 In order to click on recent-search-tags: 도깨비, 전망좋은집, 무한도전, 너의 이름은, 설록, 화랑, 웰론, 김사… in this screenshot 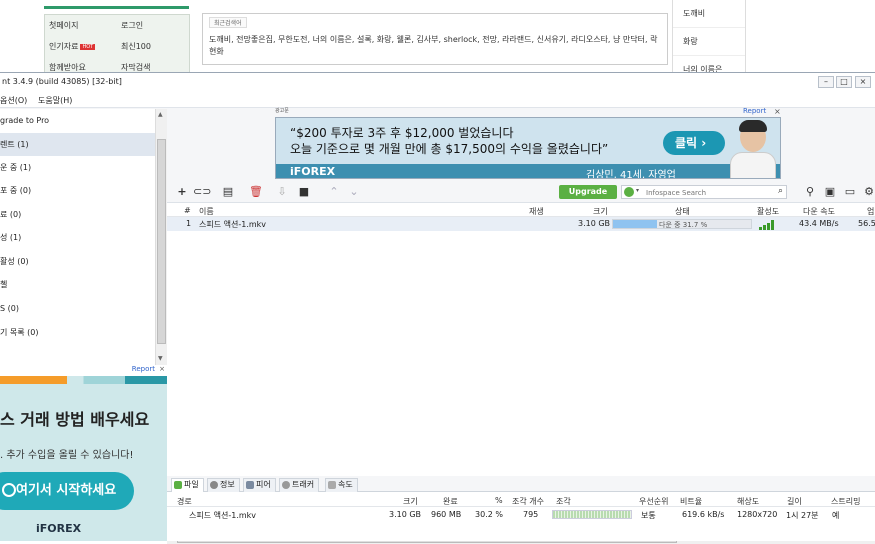, I will do `click(436, 46)`.